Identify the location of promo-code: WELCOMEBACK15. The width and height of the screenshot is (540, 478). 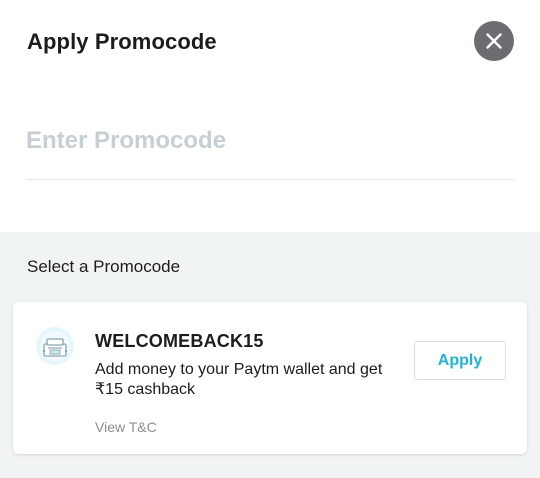
(179, 341).